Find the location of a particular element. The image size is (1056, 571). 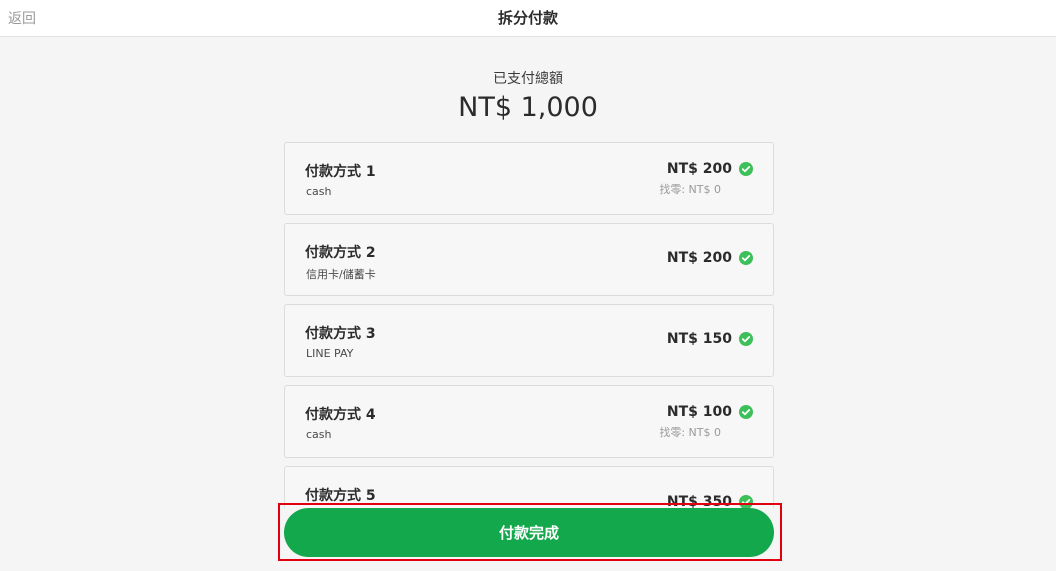

payment-amount-block: NT$ 150 is located at coordinates (710, 339).